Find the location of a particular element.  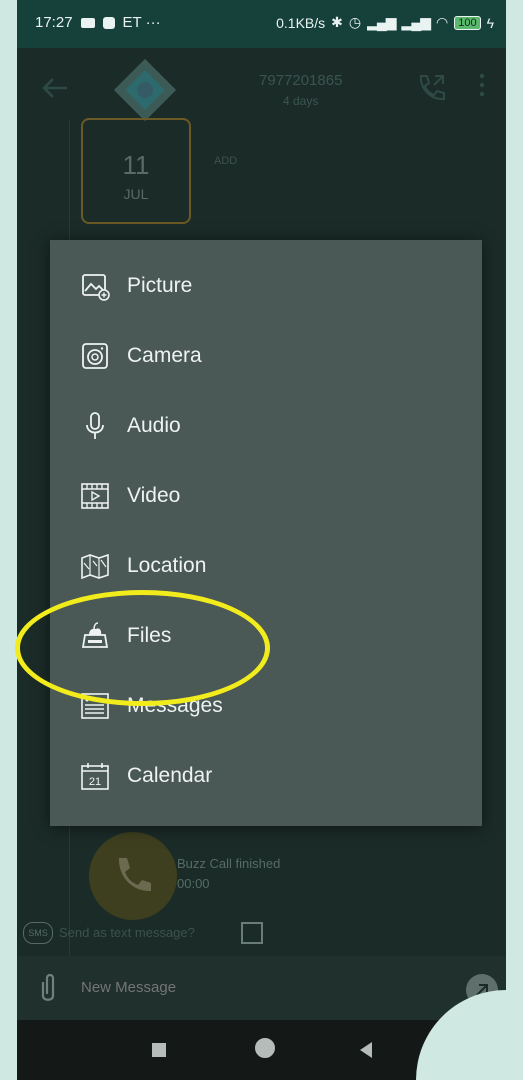

menu-item-calendar: 21 Calendar is located at coordinates (266, 777).